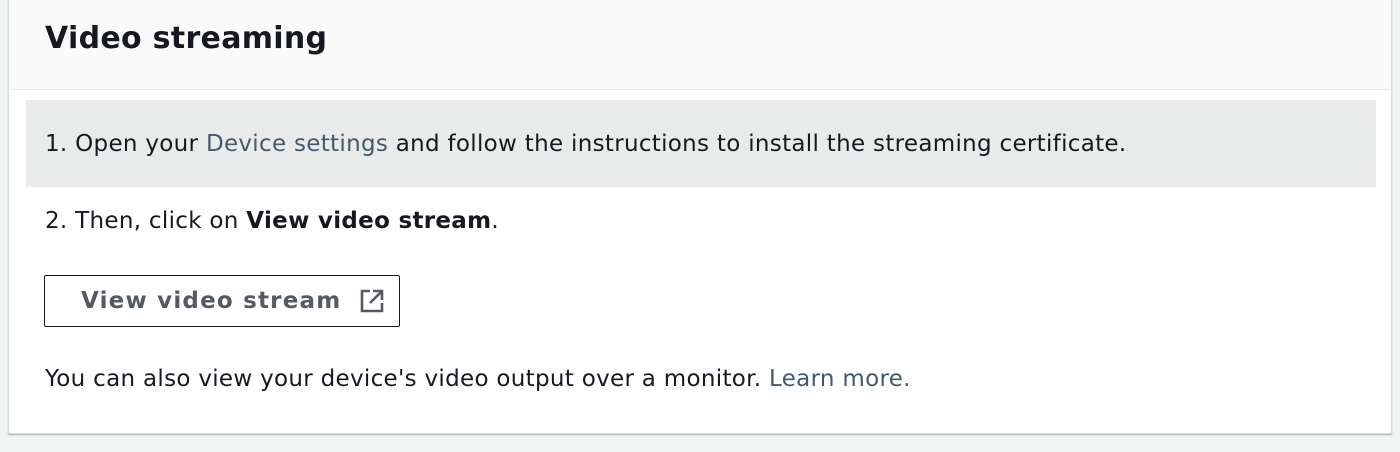 The width and height of the screenshot is (1400, 452). Describe the element at coordinates (840, 379) in the screenshot. I see `learn-more-link: Learn more.` at that location.